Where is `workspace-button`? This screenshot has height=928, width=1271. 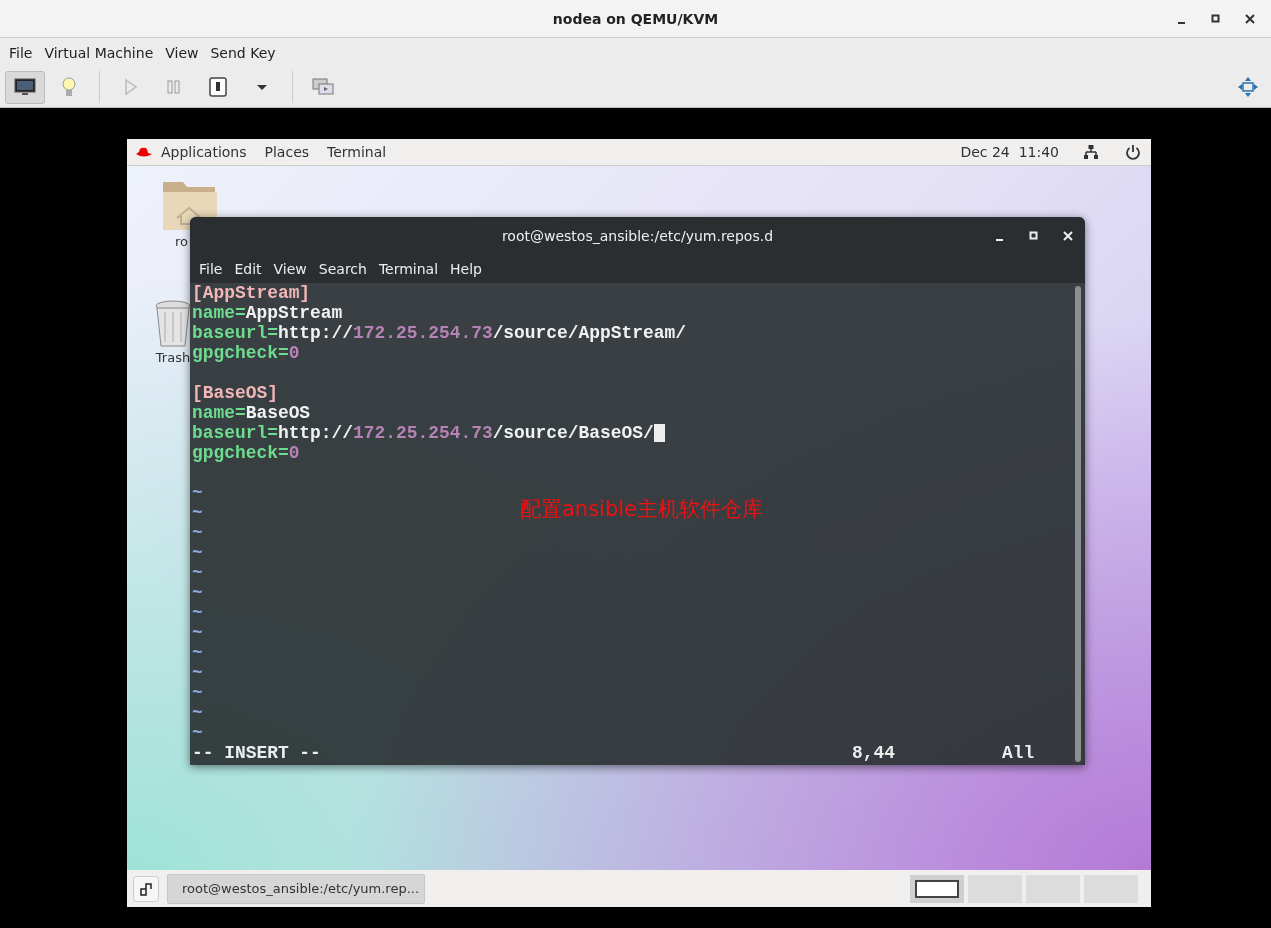 workspace-button is located at coordinates (937, 888).